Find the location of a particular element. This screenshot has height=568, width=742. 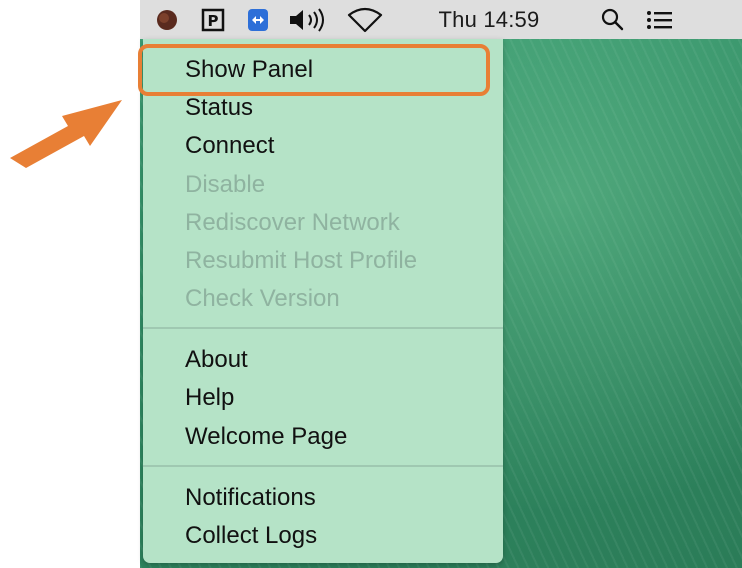

svg-text: P is located at coordinates (213, 21).